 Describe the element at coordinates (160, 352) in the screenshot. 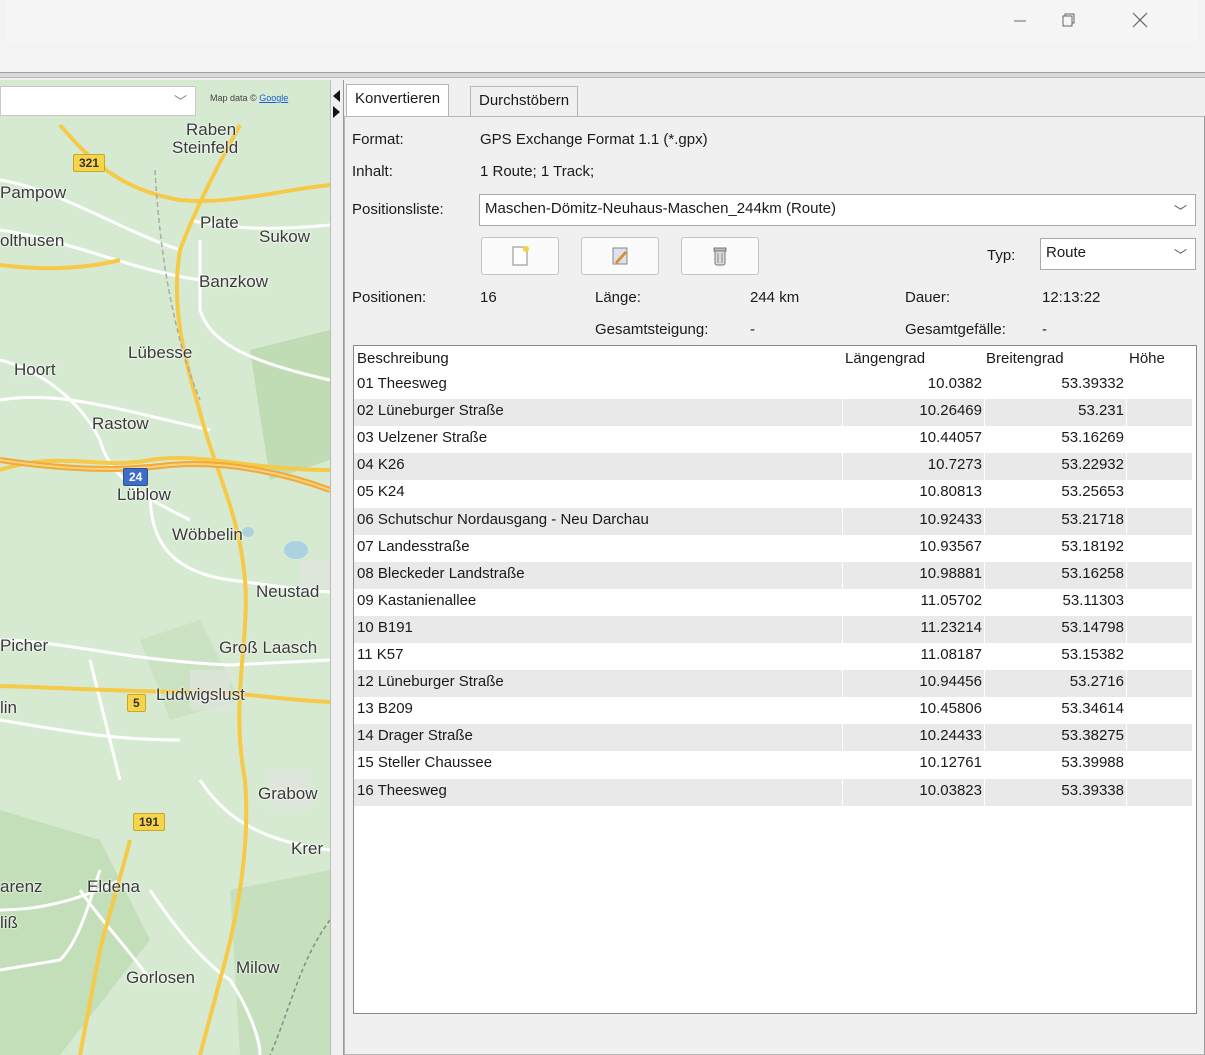

I see `map-label: Lübesse` at that location.